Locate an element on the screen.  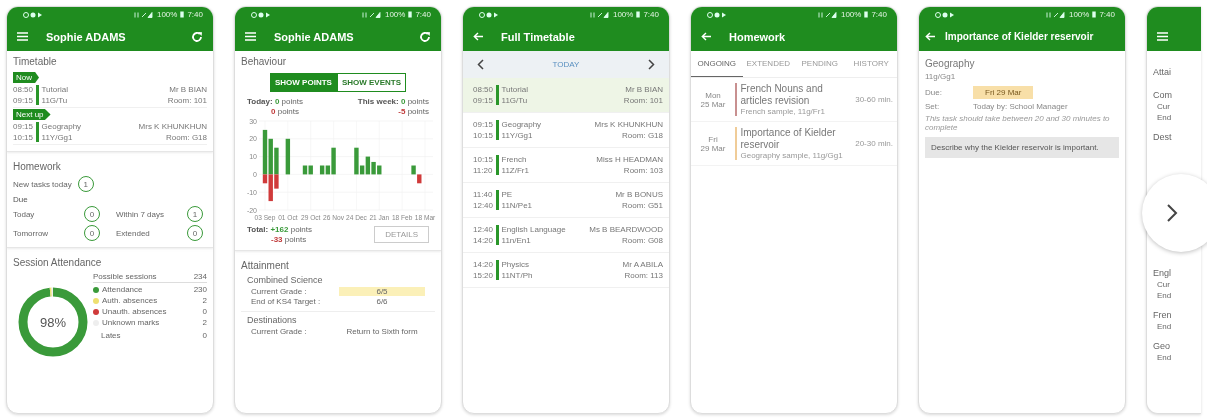
class-group: 11g/Gg1 is located at coordinates (1022, 76).